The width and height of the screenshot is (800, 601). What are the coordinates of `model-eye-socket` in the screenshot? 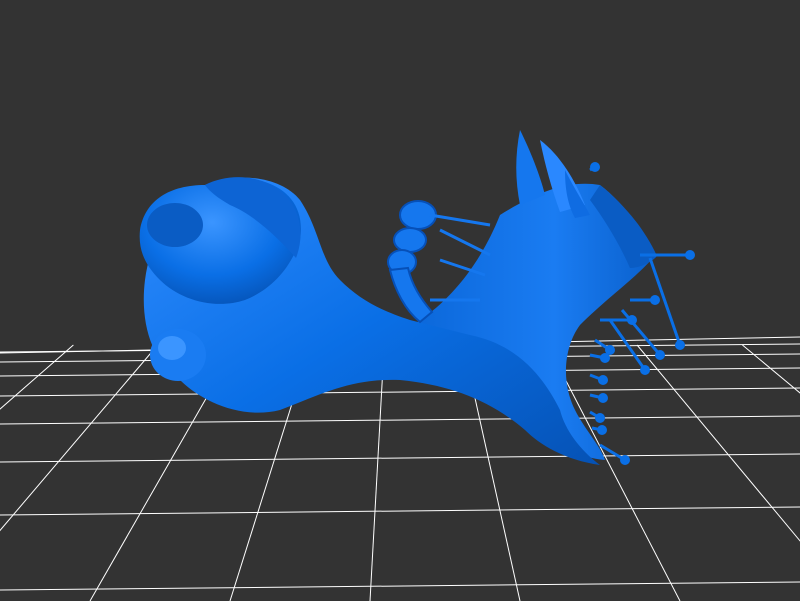 It's located at (175, 225).